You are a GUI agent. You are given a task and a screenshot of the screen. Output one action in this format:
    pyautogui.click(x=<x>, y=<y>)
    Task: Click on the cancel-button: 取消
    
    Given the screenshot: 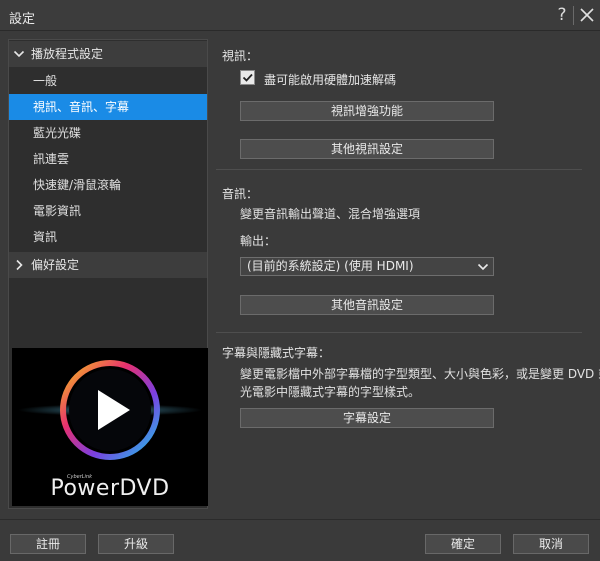 What is the action you would take?
    pyautogui.click(x=551, y=544)
    